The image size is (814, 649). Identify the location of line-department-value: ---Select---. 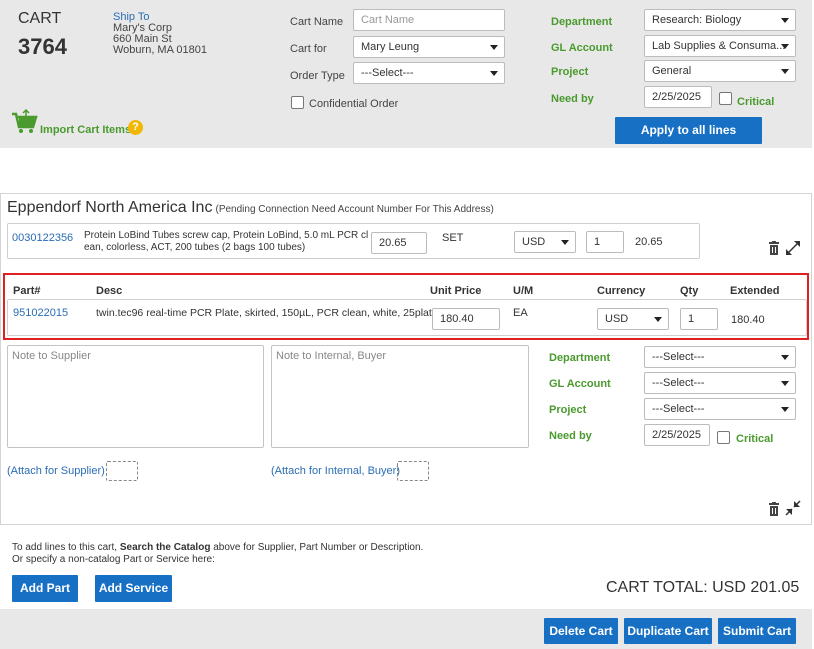
(678, 357).